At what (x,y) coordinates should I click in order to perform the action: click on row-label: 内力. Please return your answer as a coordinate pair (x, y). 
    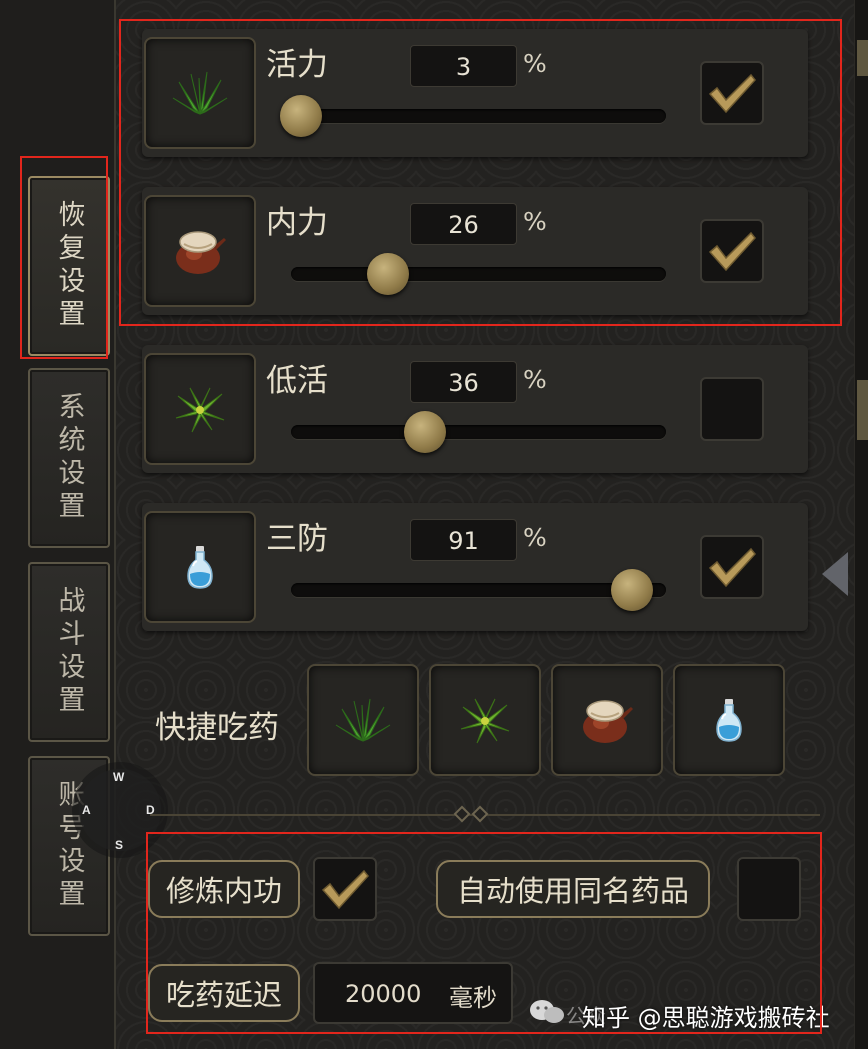
    Looking at the image, I should click on (297, 223).